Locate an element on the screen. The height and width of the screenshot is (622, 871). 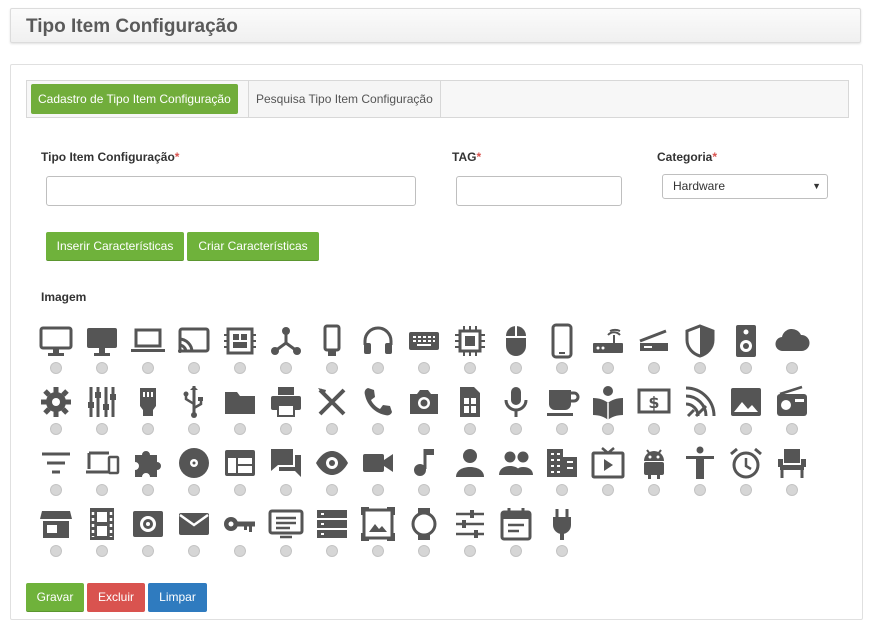
tipo-input is located at coordinates (231, 191).